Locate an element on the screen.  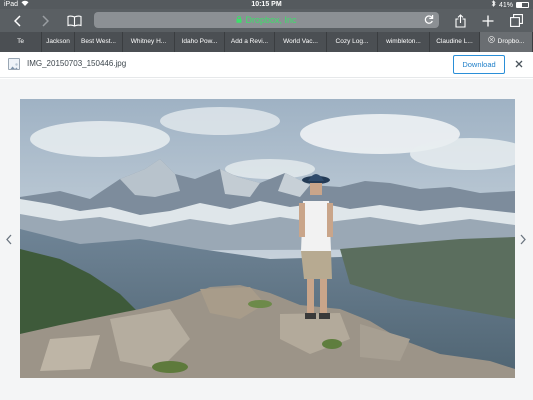
status-bar: iPad 10:15 PM 41% is located at coordinates (266, 4).